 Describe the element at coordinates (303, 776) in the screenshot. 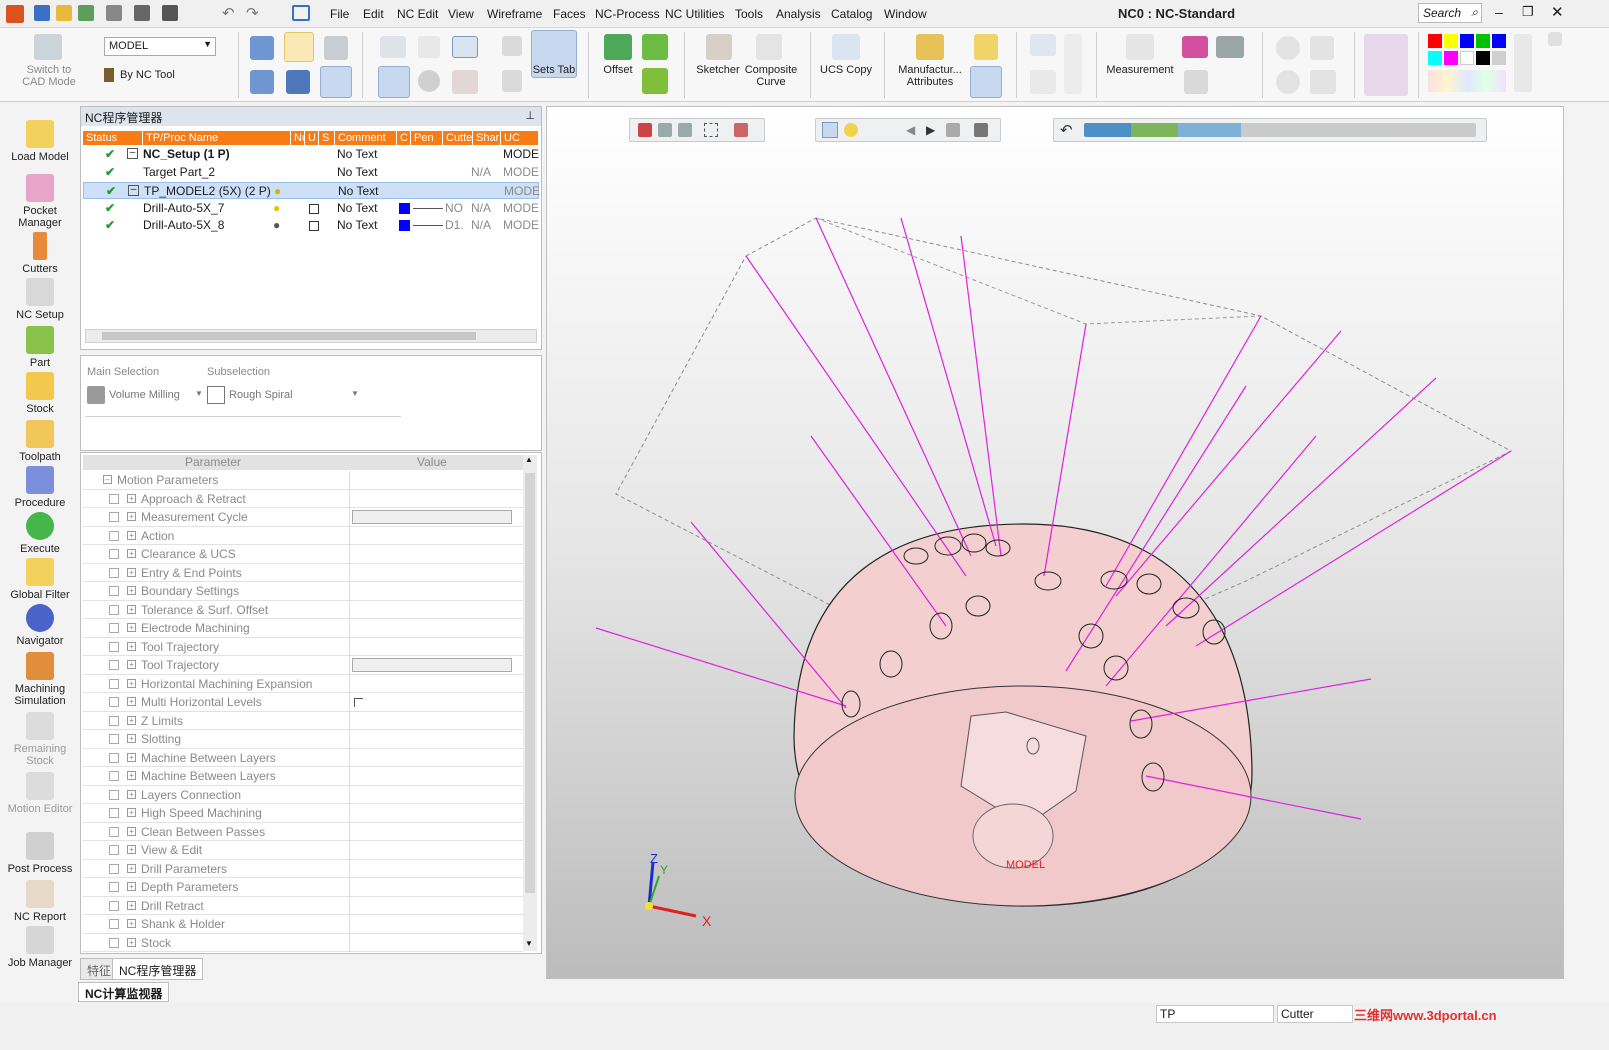

I see `param-row: + Machine Between Layers` at that location.